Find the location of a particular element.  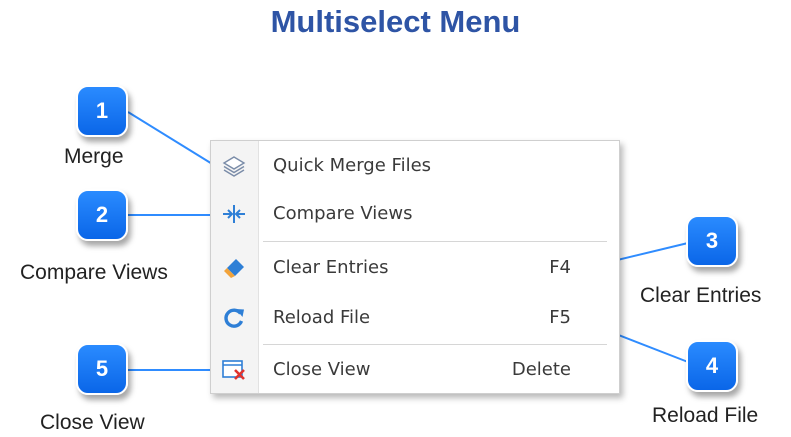

callout-badge-2: 2 is located at coordinates (102, 215).